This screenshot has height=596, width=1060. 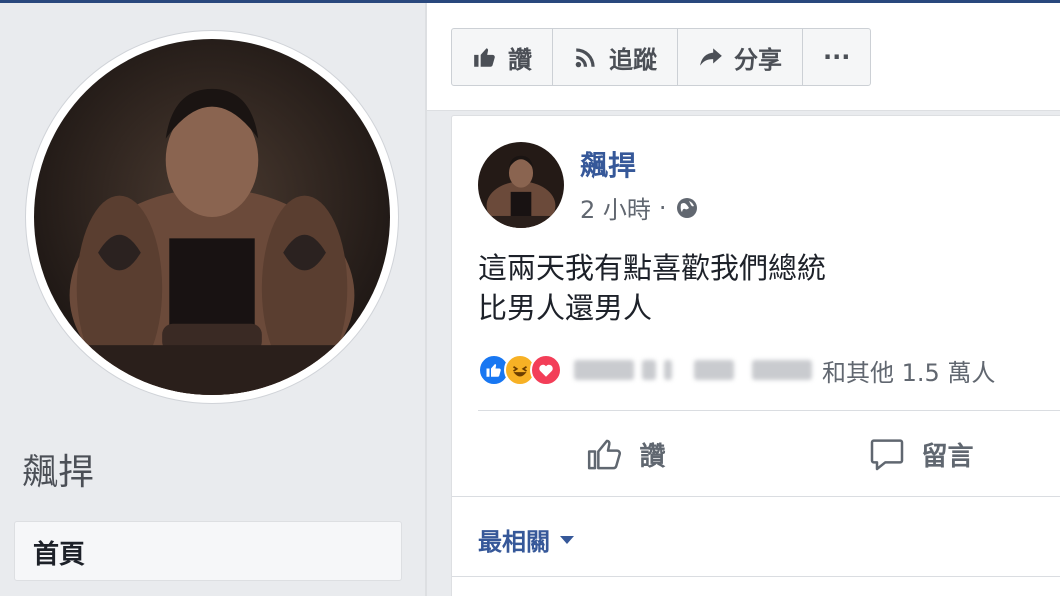 I want to click on post-actions: 讚 留言, so click(x=769, y=454).